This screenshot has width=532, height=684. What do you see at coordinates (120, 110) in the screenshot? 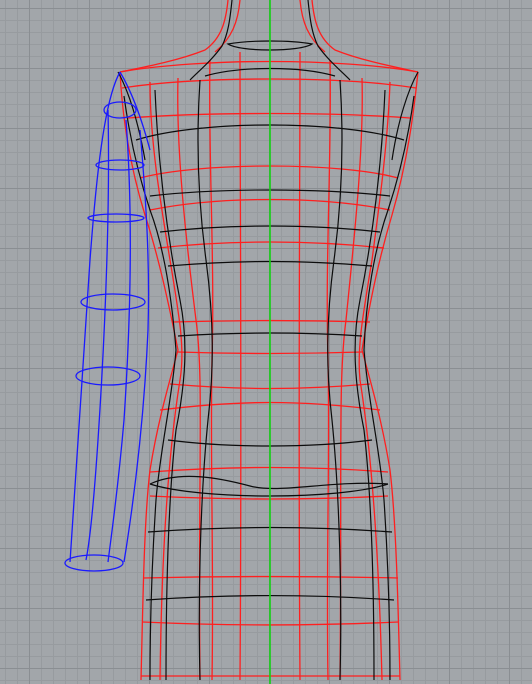
I see `sleeve-cap-ring` at bounding box center [120, 110].